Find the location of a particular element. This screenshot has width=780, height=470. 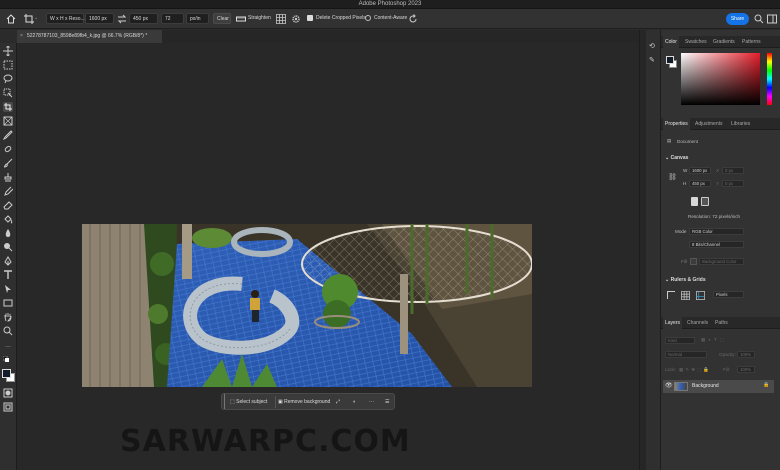

screen-mode-icon is located at coordinates (8, 407).